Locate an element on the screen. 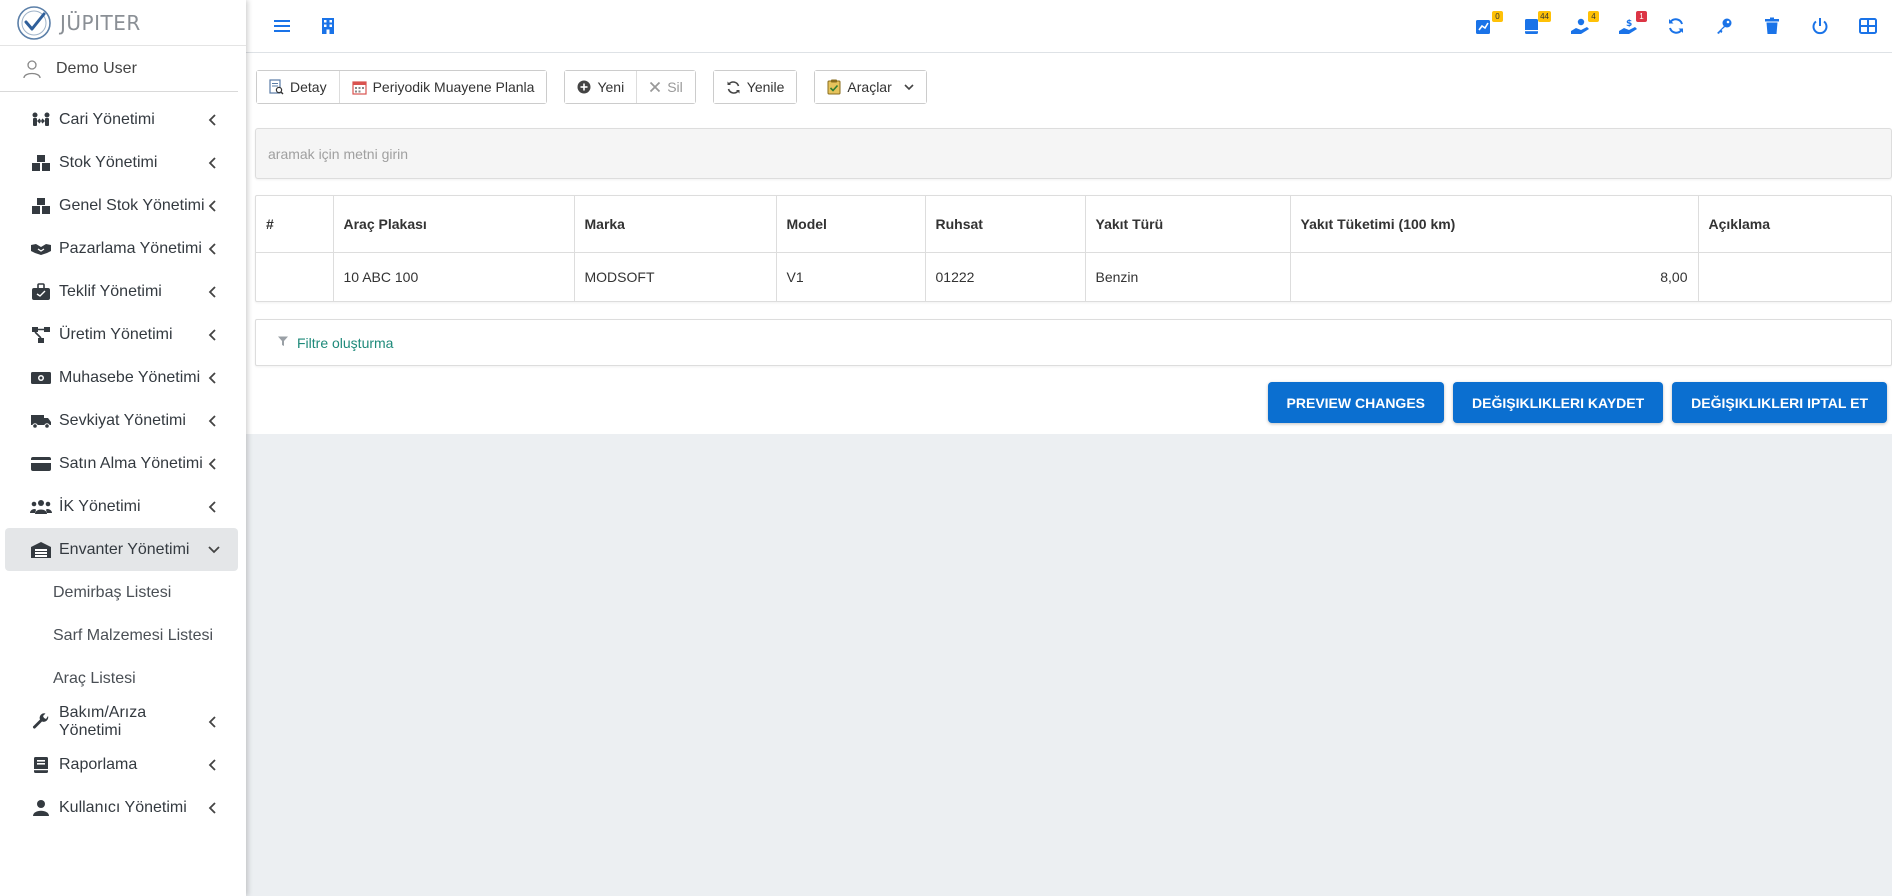 This screenshot has height=896, width=1892. warehouse-icon is located at coordinates (41, 550).